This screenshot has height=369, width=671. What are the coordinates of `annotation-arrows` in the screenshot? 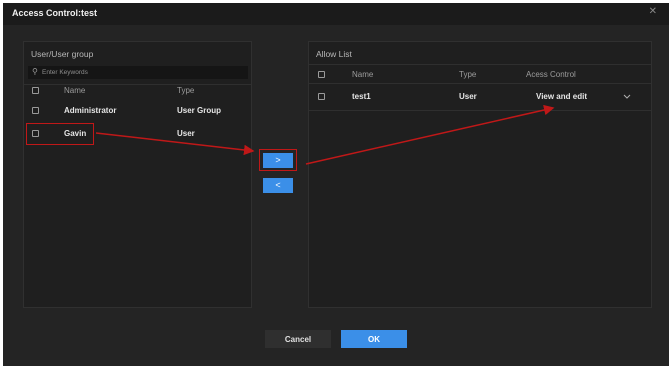 It's located at (325, 134).